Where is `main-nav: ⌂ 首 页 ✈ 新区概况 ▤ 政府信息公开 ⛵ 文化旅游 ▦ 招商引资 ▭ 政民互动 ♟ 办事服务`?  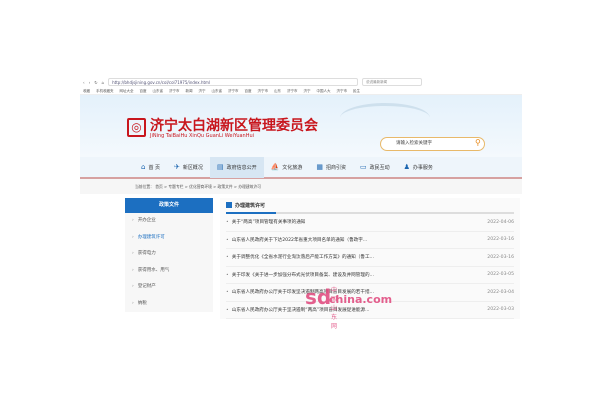 main-nav: ⌂ 首 页 ✈ 新区概况 ▤ 政府信息公开 ⛵ 文化旅游 ▦ 招商引资 ▭ 政民互动 ♟ 办事服务 is located at coordinates (301, 167).